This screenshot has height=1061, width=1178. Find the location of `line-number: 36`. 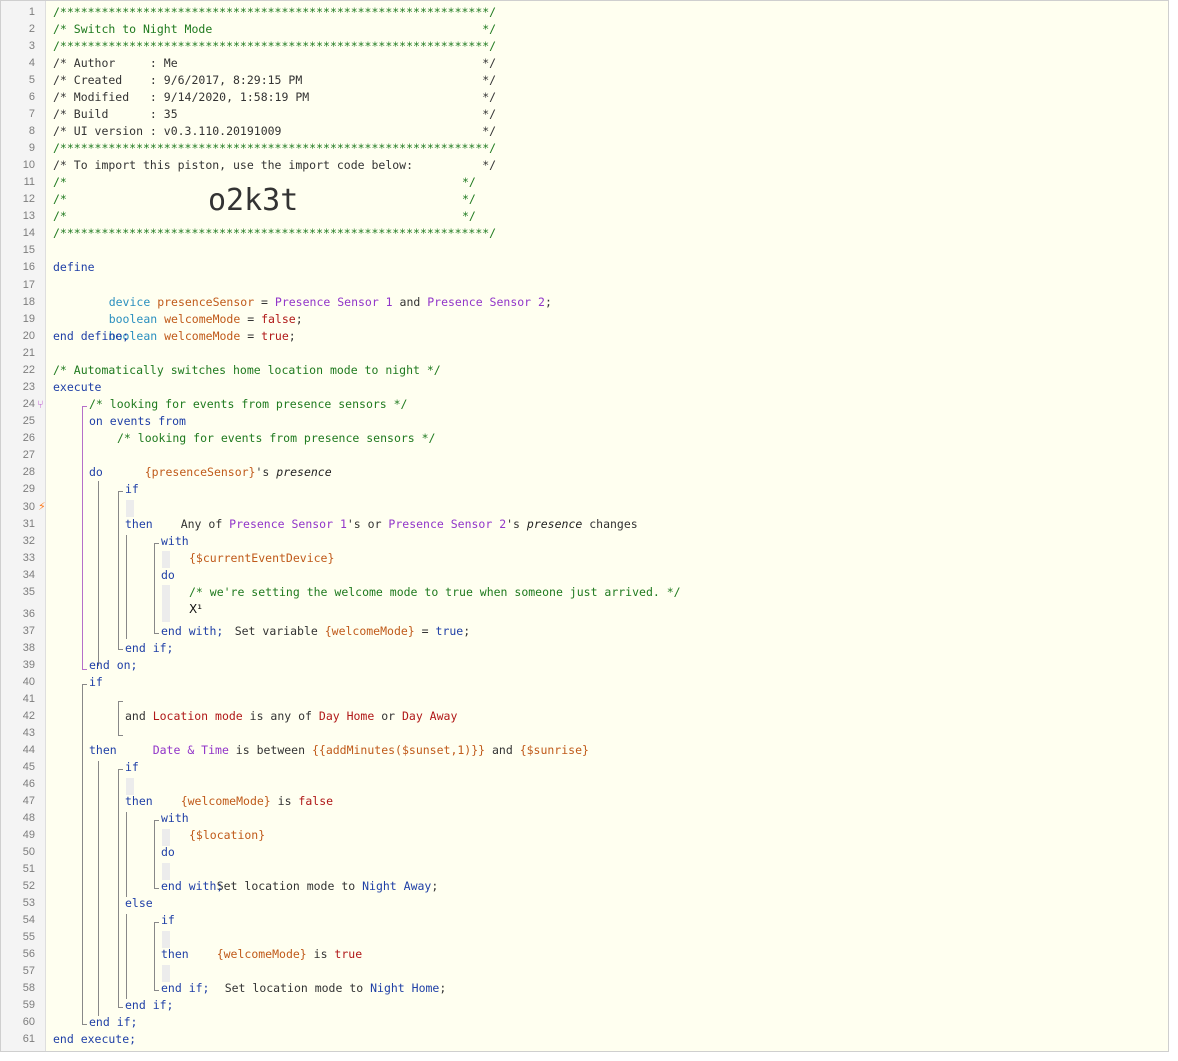

line-number: 36 is located at coordinates (28, 614).